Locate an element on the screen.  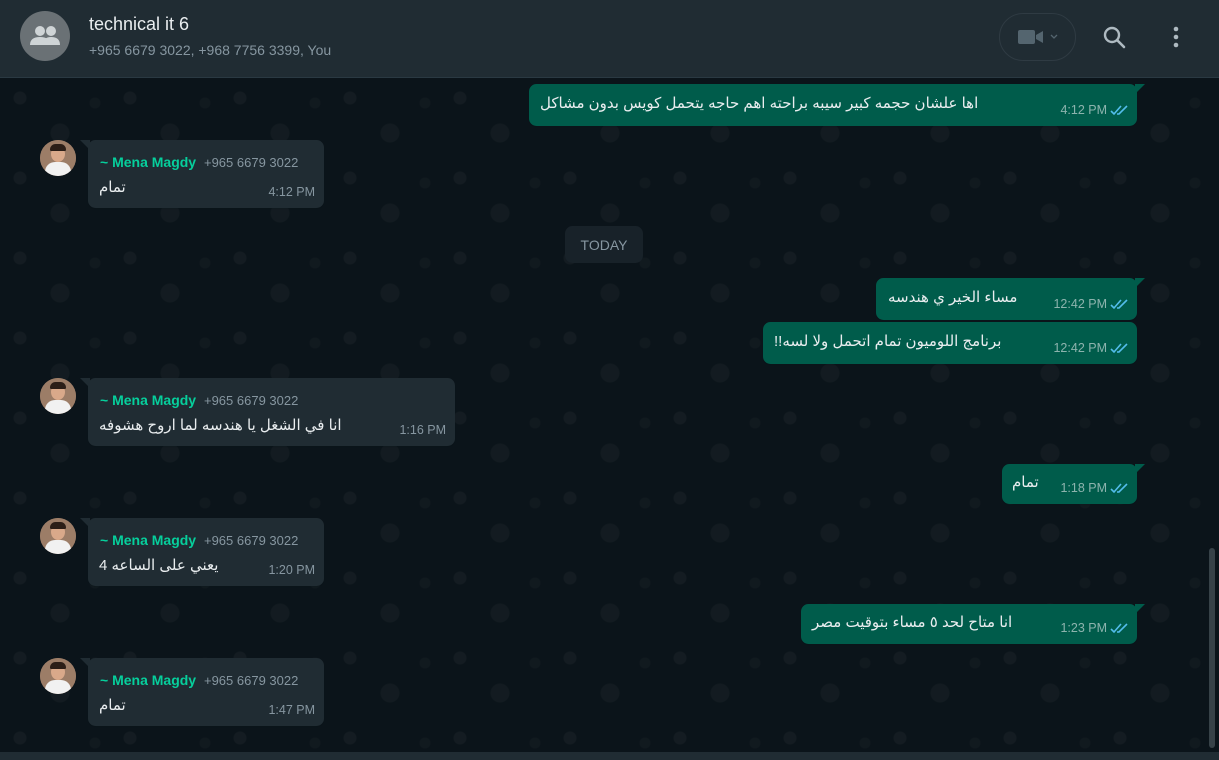
scrollbar is located at coordinates (1212, 648).